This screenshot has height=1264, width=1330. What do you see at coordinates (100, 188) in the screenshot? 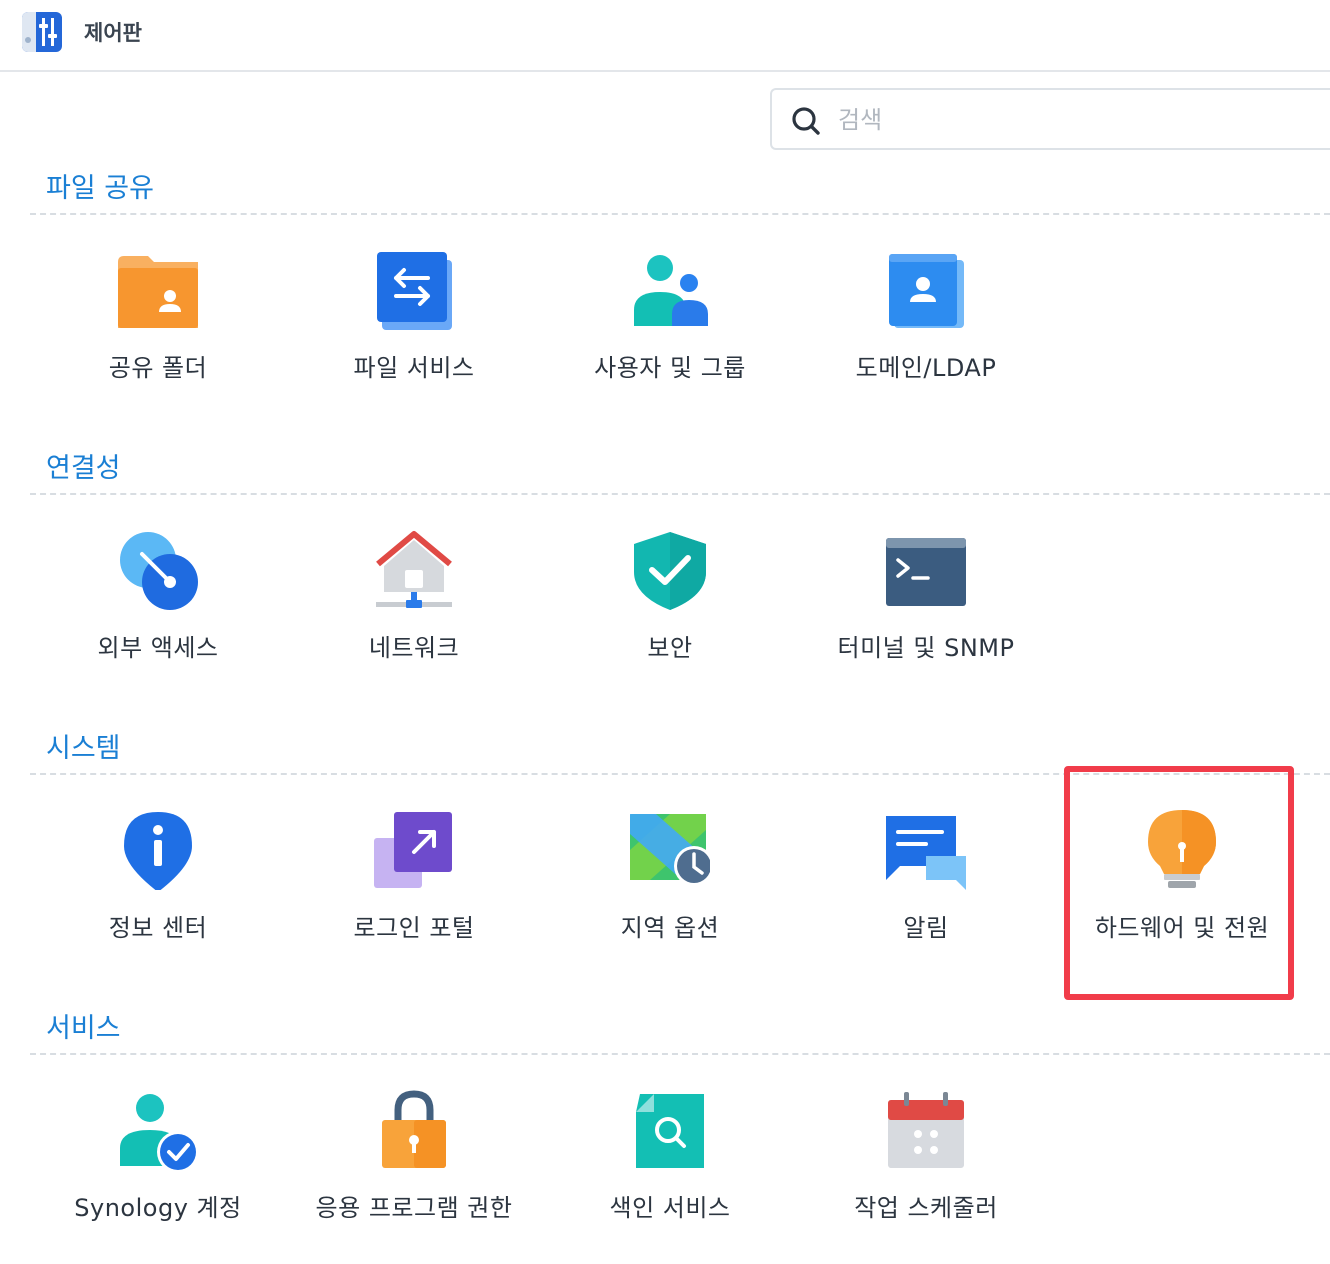
I see `section-title-file-sharing: 파일 공유` at bounding box center [100, 188].